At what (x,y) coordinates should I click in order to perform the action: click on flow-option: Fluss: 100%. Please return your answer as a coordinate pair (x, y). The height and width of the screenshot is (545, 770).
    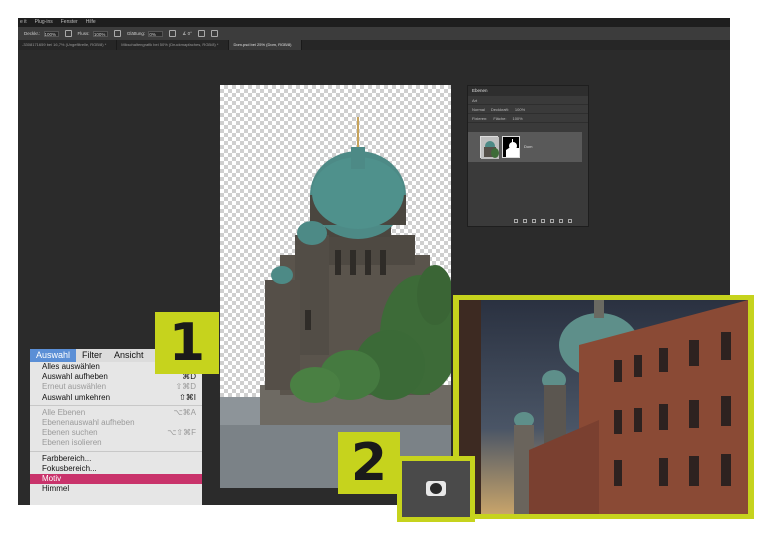
    Looking at the image, I should click on (93, 33).